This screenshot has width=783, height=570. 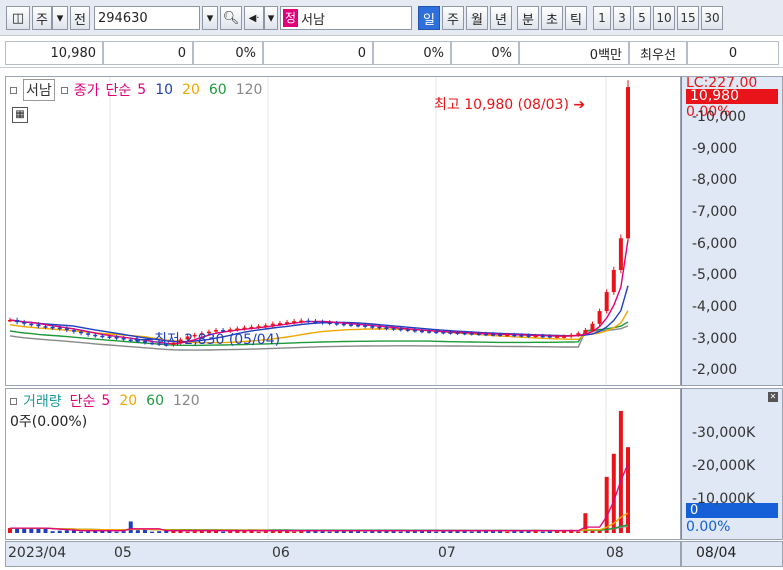 I want to click on legend-square-icon, so click(x=13, y=401).